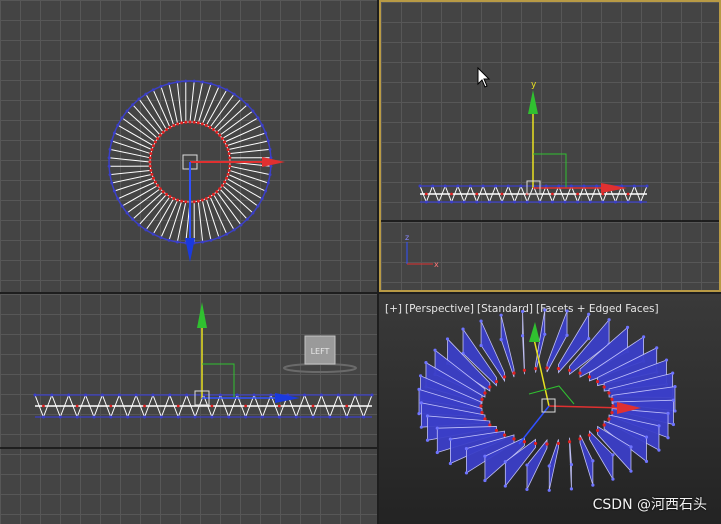 The image size is (721, 524). Describe the element at coordinates (407, 237) in the screenshot. I see `mini-axis-z-label: z` at that location.